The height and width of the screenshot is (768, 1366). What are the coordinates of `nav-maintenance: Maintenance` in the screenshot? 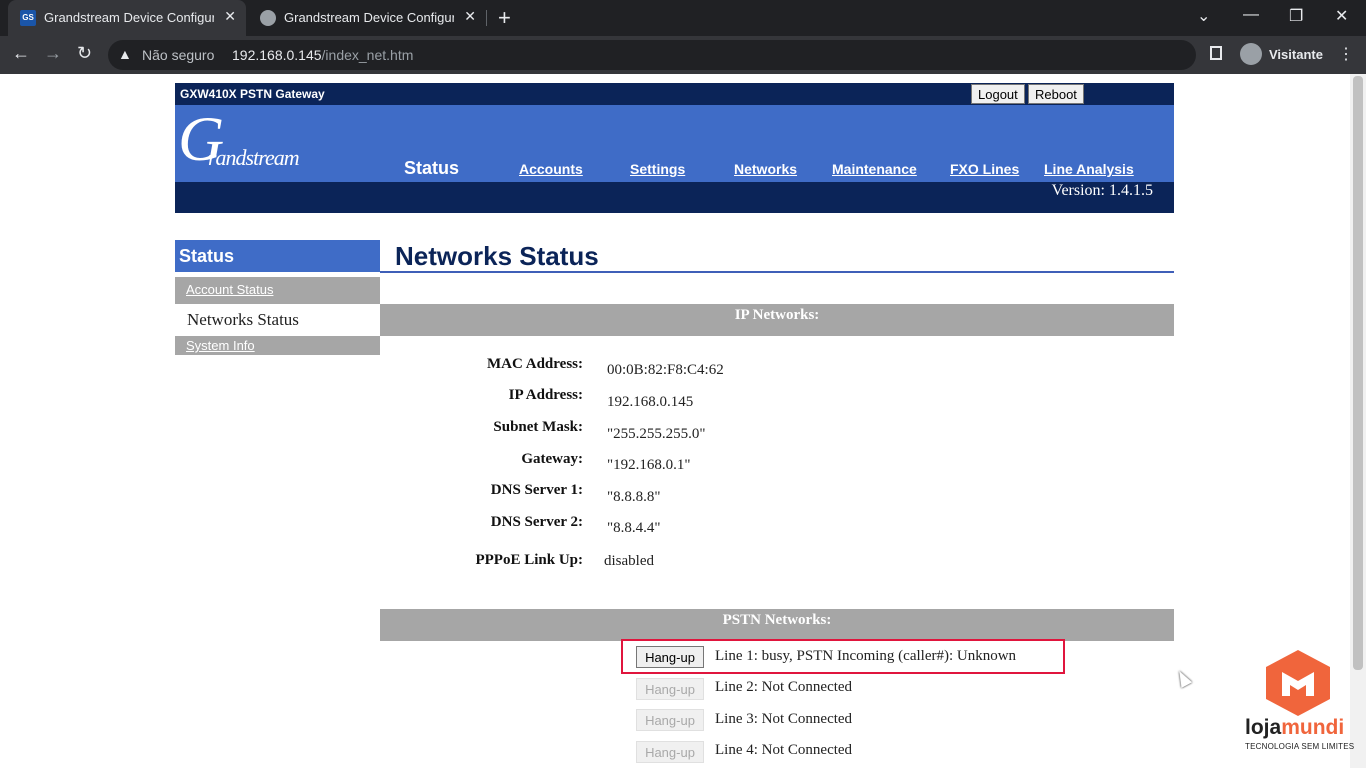 It's located at (874, 169).